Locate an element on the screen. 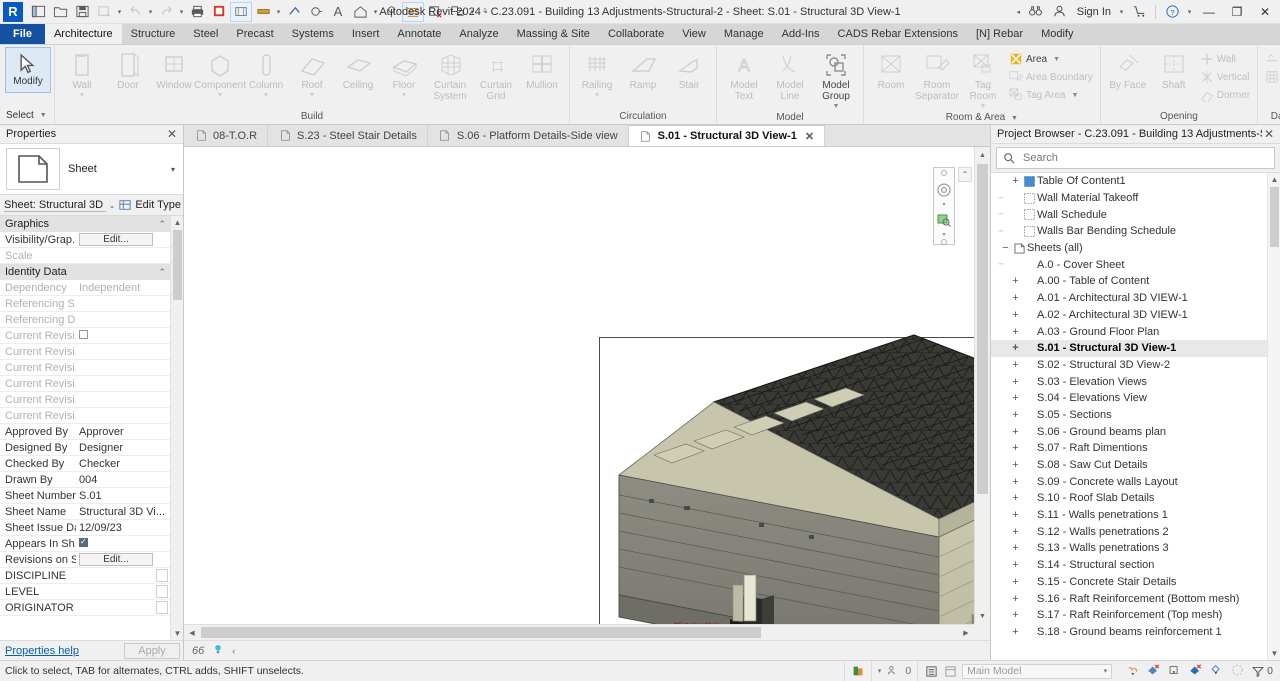  undo-dropdown-icon: ▾ is located at coordinates (150, 12).